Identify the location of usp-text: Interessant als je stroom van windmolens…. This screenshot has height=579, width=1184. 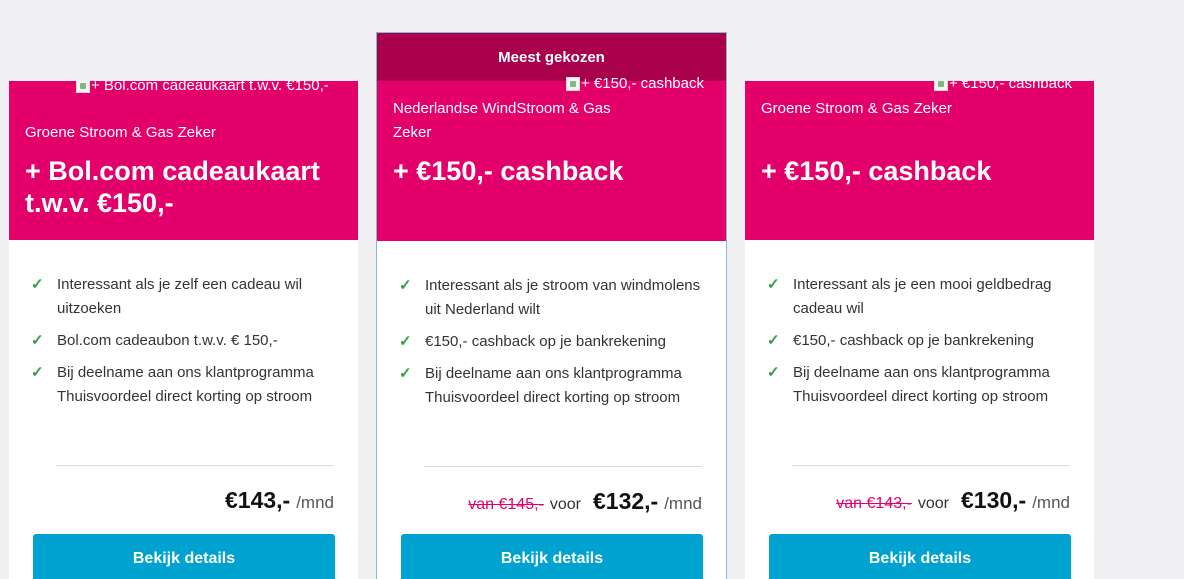
(563, 297).